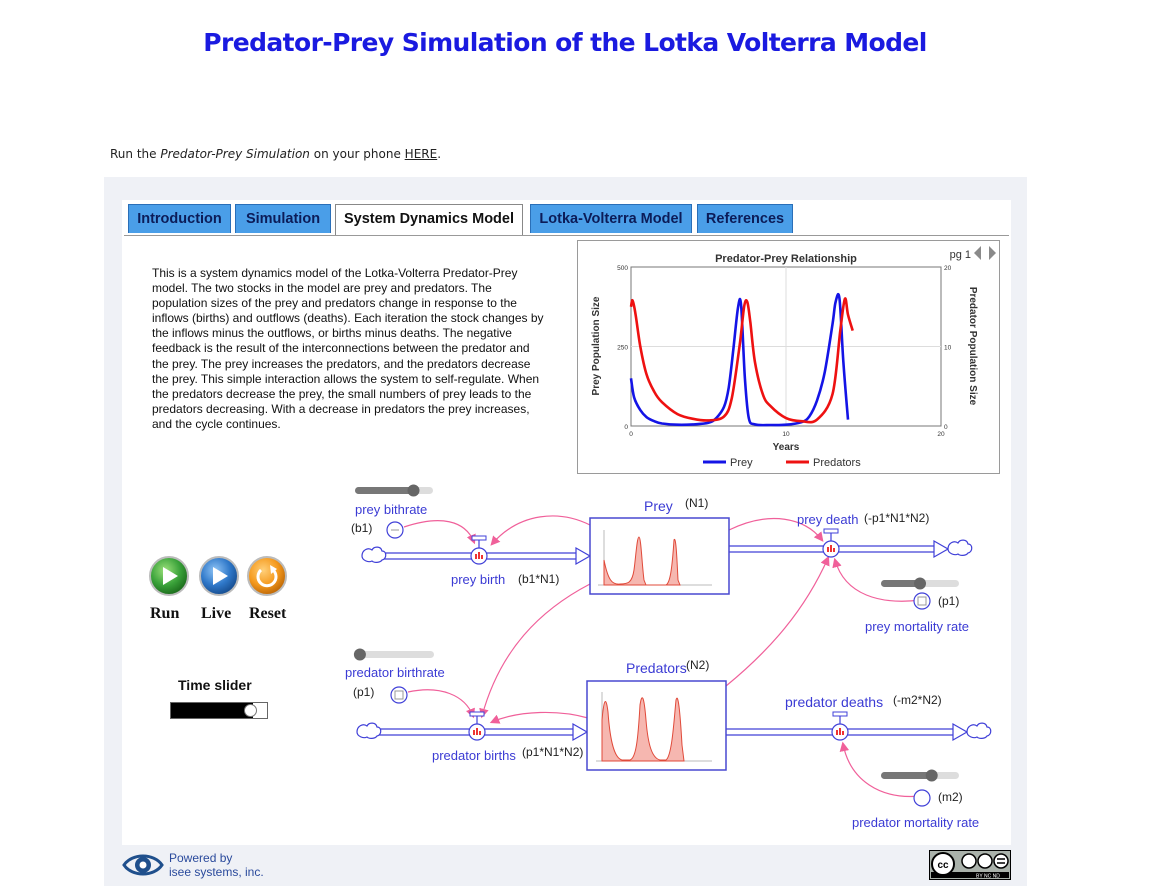  What do you see at coordinates (479, 550) in the screenshot?
I see `prey-birth-valve-icon` at bounding box center [479, 550].